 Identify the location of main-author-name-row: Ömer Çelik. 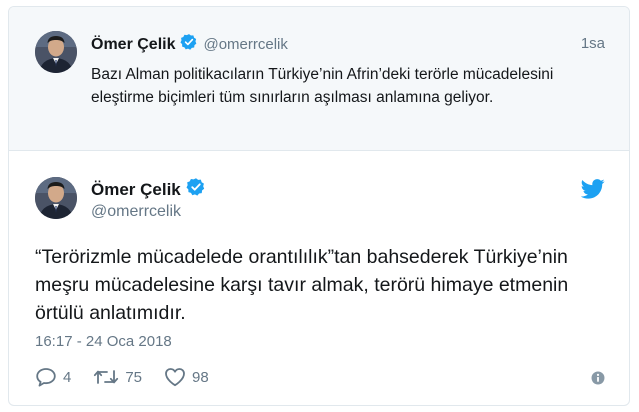
(148, 189).